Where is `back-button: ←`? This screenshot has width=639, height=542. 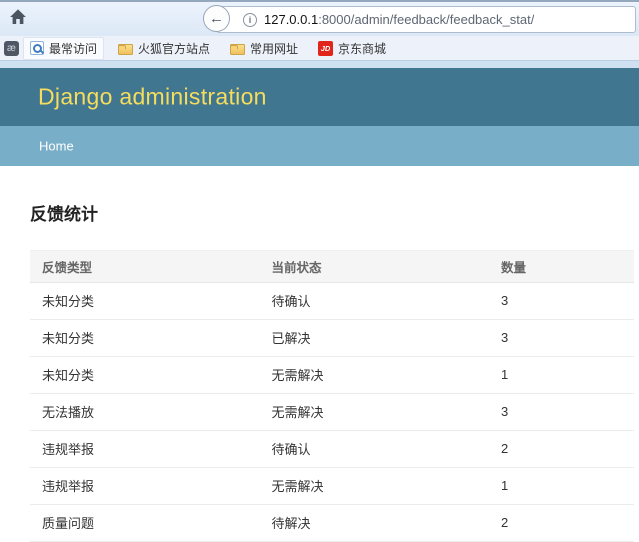
back-button: ← is located at coordinates (216, 18).